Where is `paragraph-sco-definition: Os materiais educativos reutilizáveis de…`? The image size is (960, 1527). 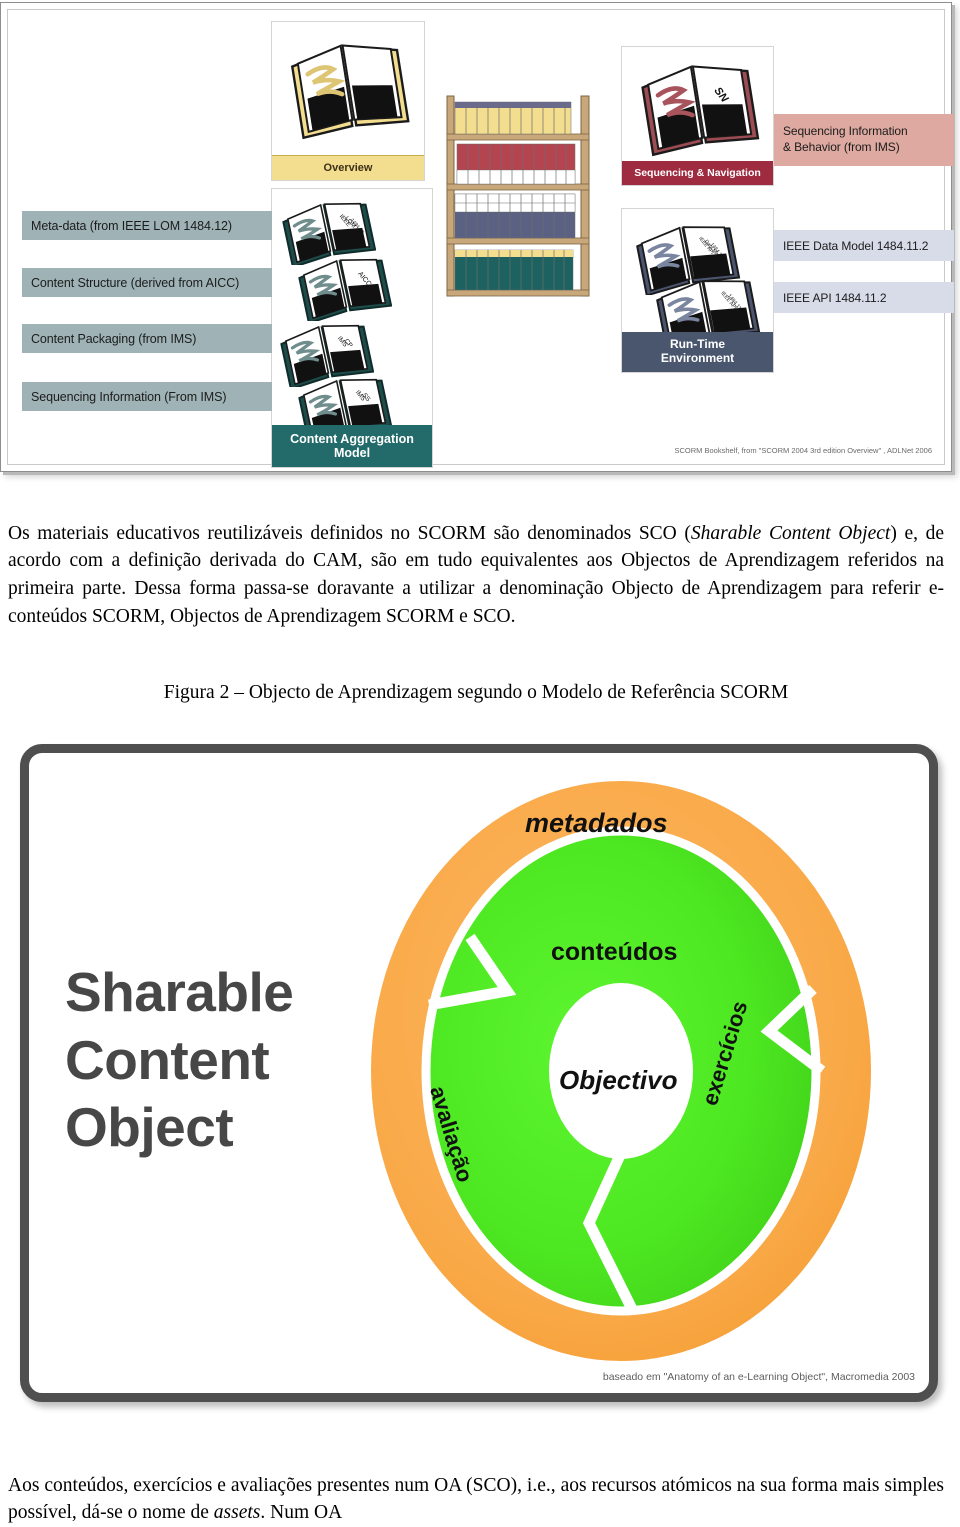 paragraph-sco-definition: Os materiais educativos reutilizáveis de… is located at coordinates (476, 575).